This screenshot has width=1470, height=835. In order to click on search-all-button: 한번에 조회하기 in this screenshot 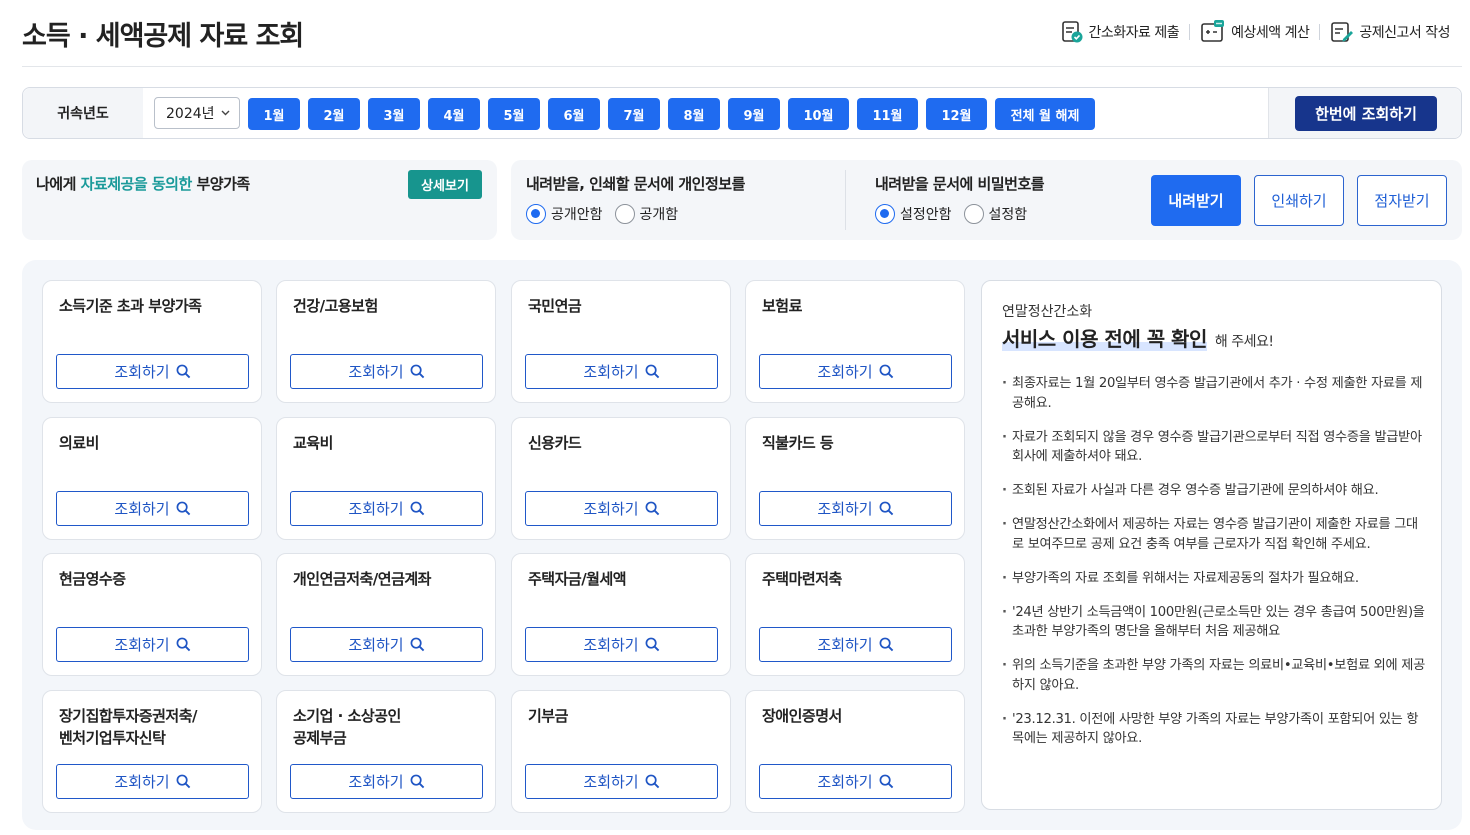, I will do `click(1366, 113)`.